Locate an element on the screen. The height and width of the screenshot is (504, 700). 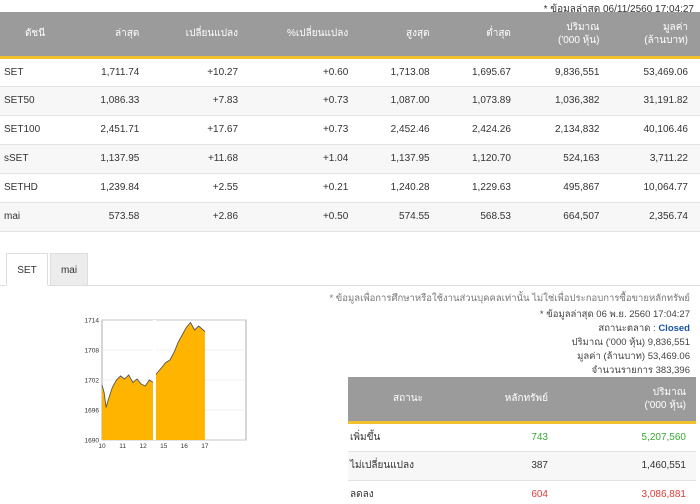
index-change: +7.83 is located at coordinates (201, 101).